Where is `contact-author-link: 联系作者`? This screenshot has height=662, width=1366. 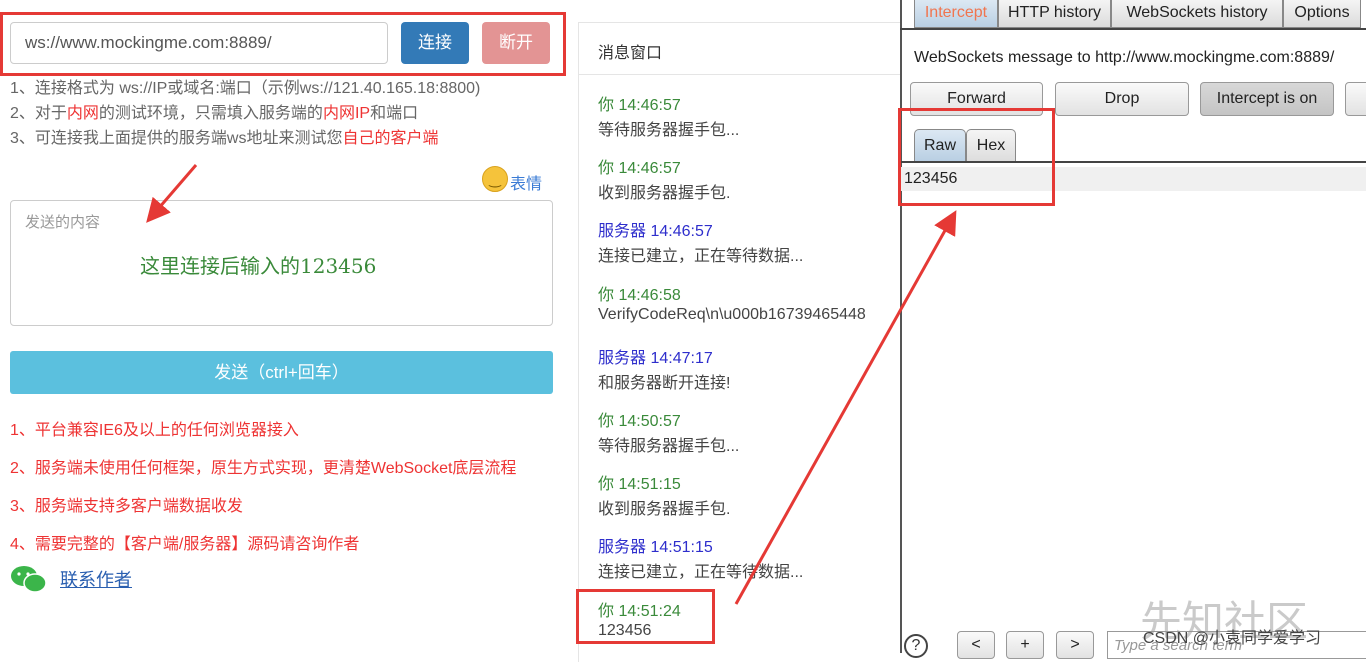 contact-author-link: 联系作者 is located at coordinates (96, 579).